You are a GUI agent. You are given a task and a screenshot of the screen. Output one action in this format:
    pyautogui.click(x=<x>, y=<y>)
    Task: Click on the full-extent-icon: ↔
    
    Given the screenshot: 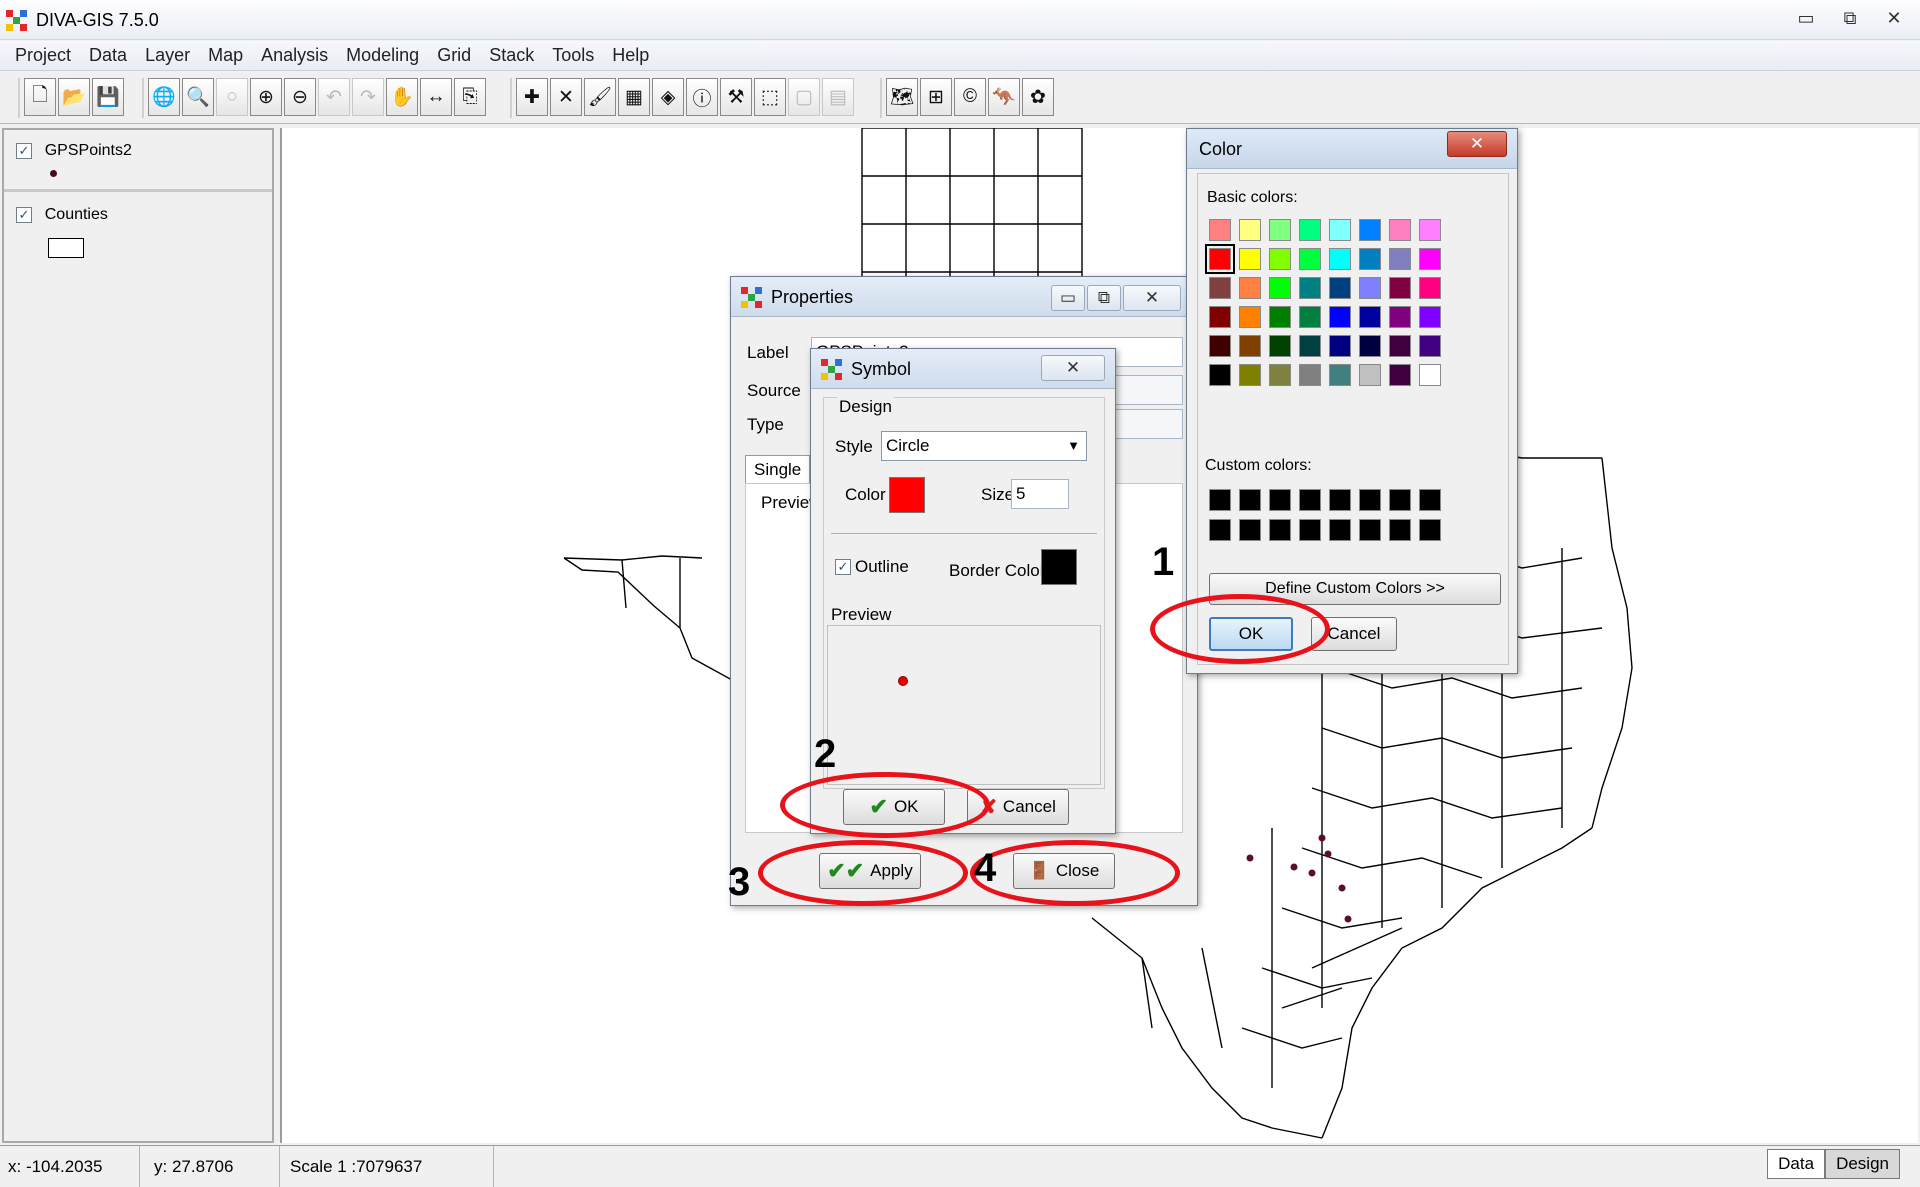 What is the action you would take?
    pyautogui.click(x=436, y=97)
    